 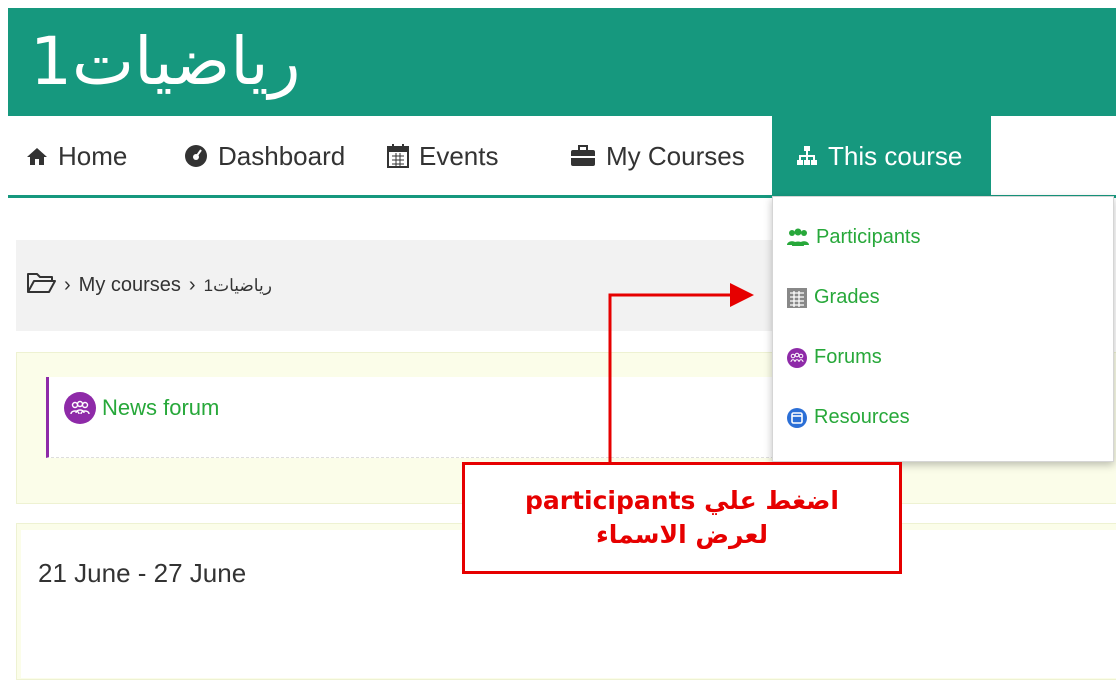 I want to click on breadcrumb-my-courses: My courses, so click(x=130, y=285).